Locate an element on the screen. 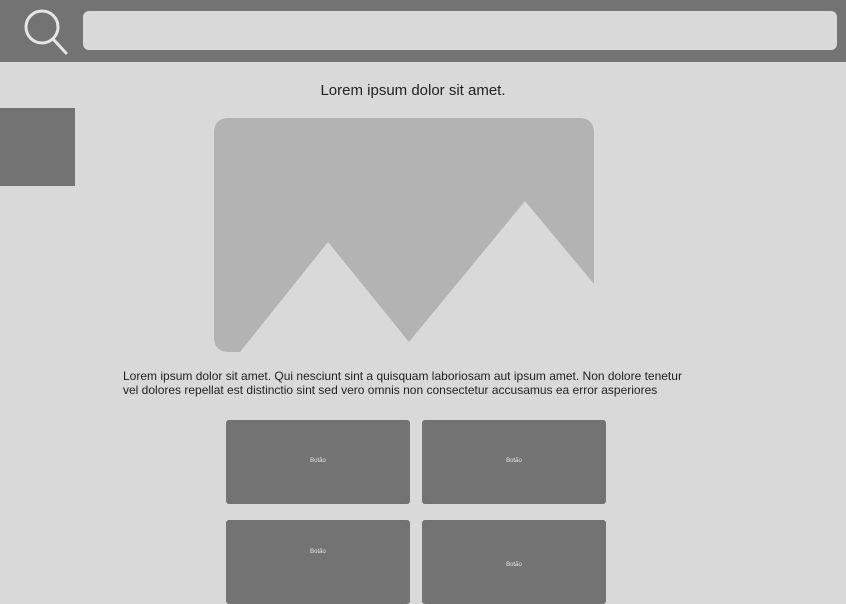  action-button-4: Botão is located at coordinates (514, 562).